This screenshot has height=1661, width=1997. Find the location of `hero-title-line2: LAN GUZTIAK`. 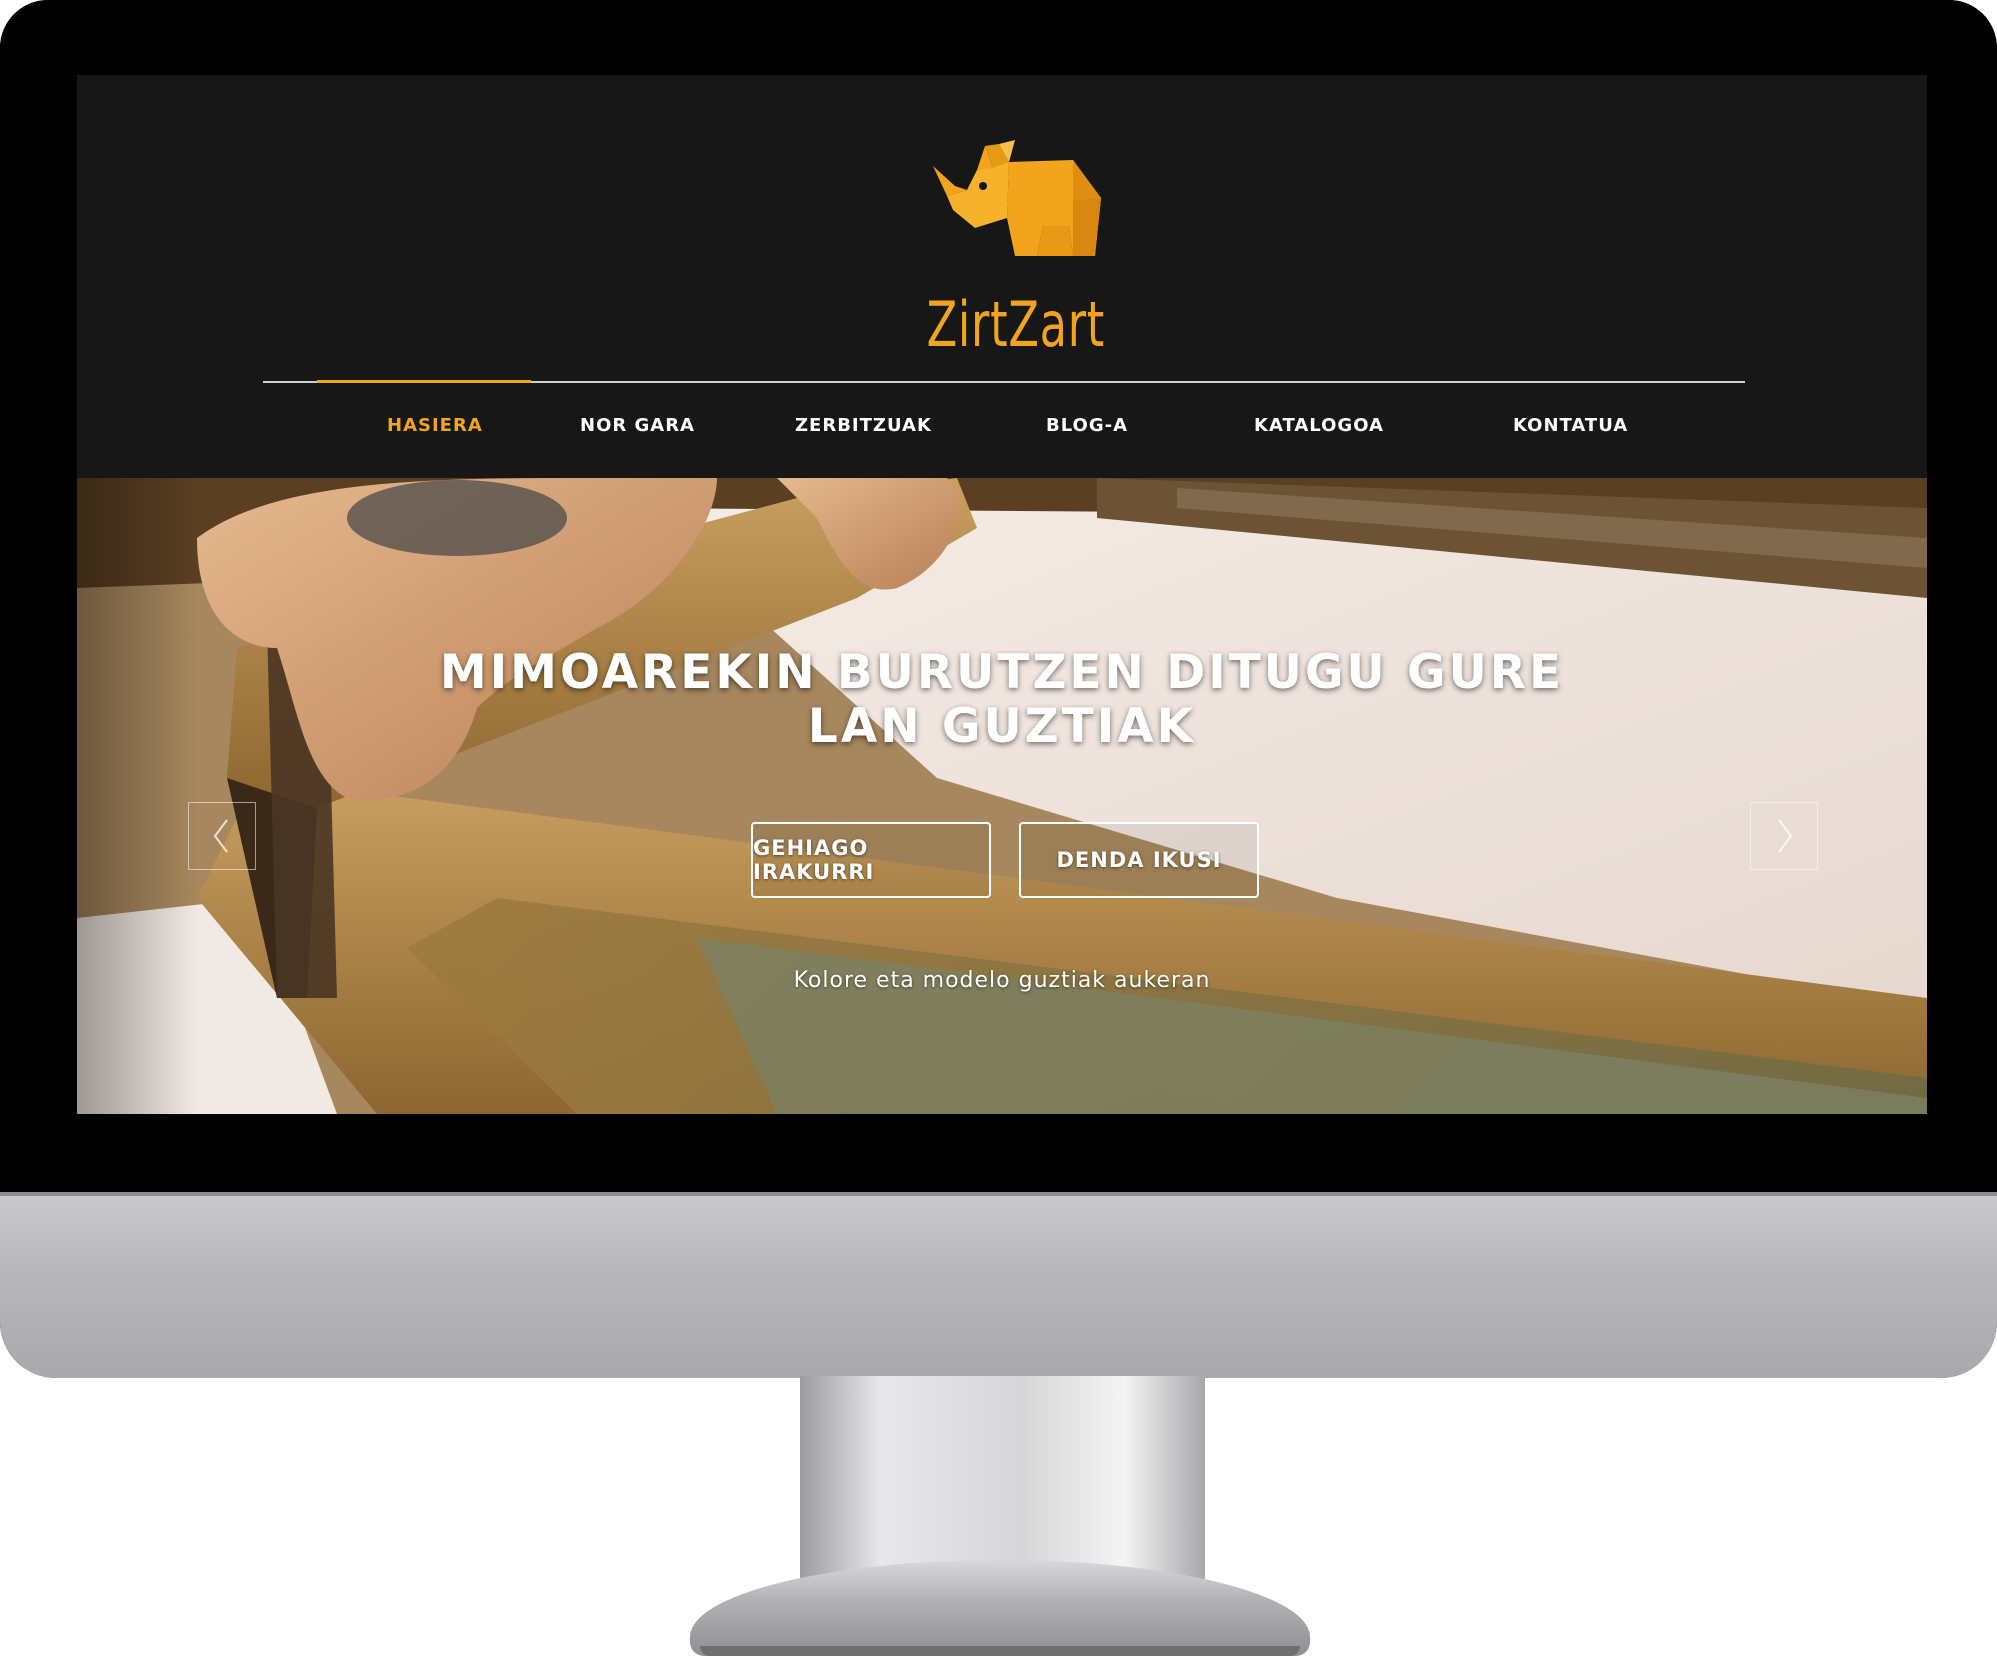

hero-title-line2: LAN GUZTIAK is located at coordinates (1002, 726).